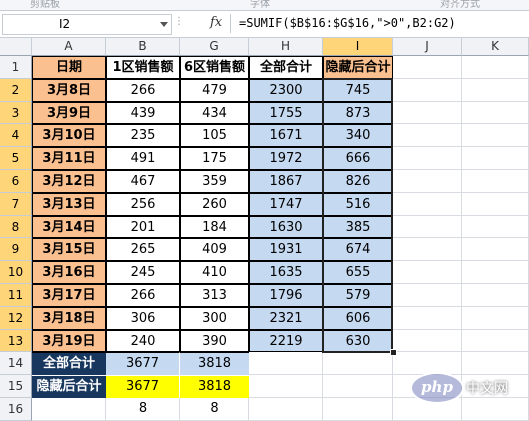 This screenshot has width=529, height=421. I want to click on hidden-total-zone1: 3677, so click(143, 386).